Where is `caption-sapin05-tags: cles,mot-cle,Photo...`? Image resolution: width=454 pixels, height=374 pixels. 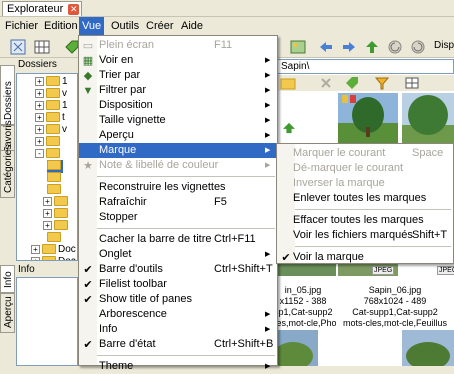 caption-sapin05-tags: cles,mot-cle,Photo... is located at coordinates (303, 323).